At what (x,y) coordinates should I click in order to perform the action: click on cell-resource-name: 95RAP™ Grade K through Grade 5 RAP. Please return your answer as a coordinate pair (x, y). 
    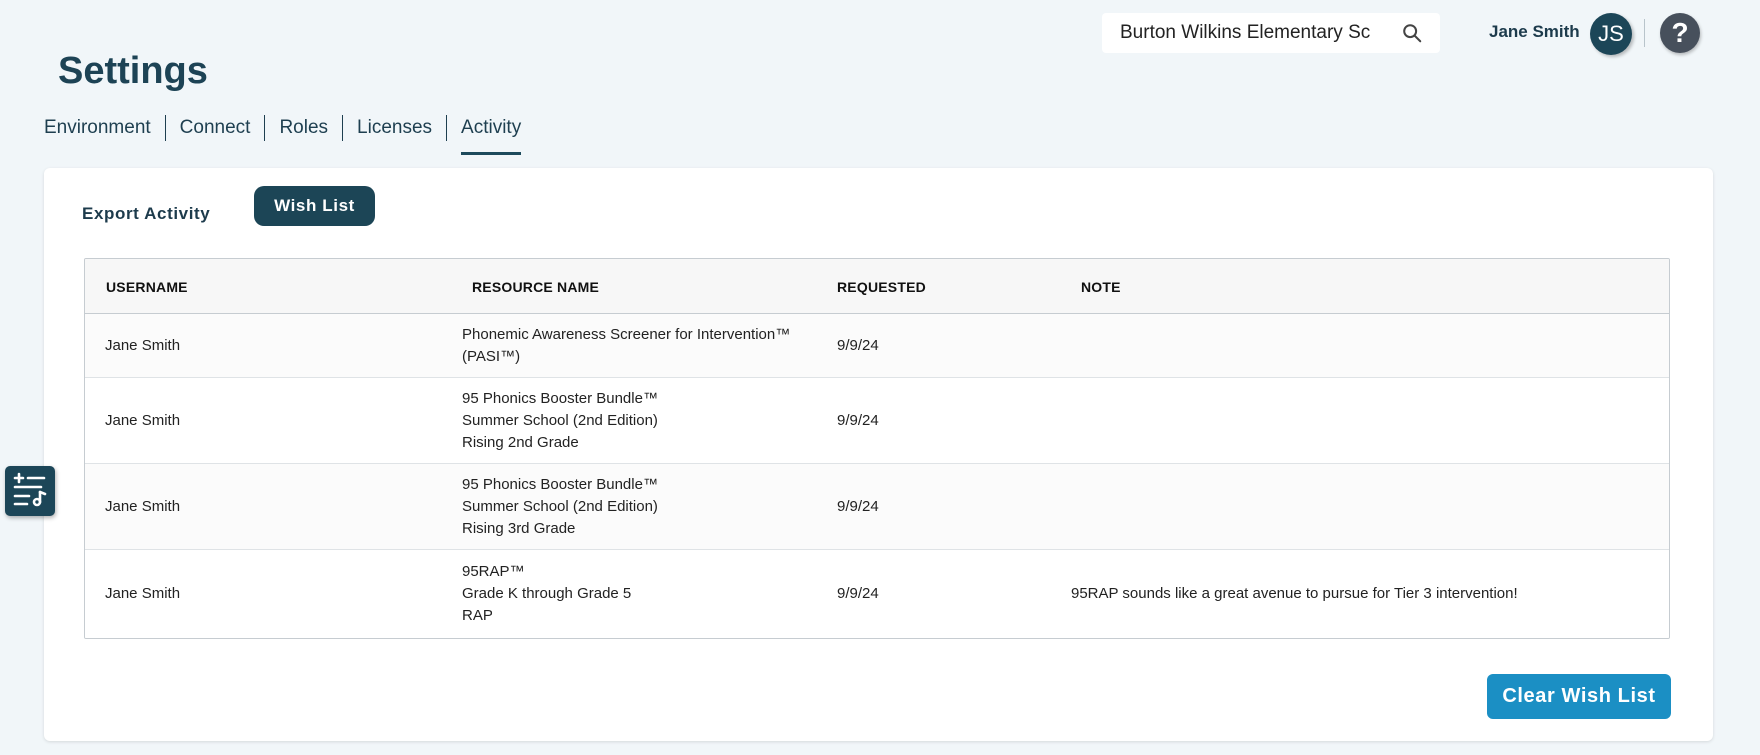
    Looking at the image, I should click on (546, 594).